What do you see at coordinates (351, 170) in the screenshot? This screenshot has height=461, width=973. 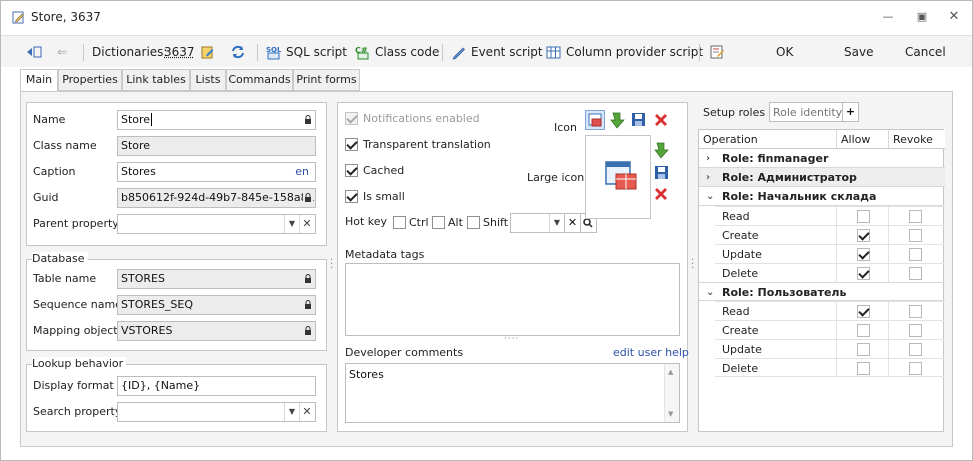 I see `cached-checkbox` at bounding box center [351, 170].